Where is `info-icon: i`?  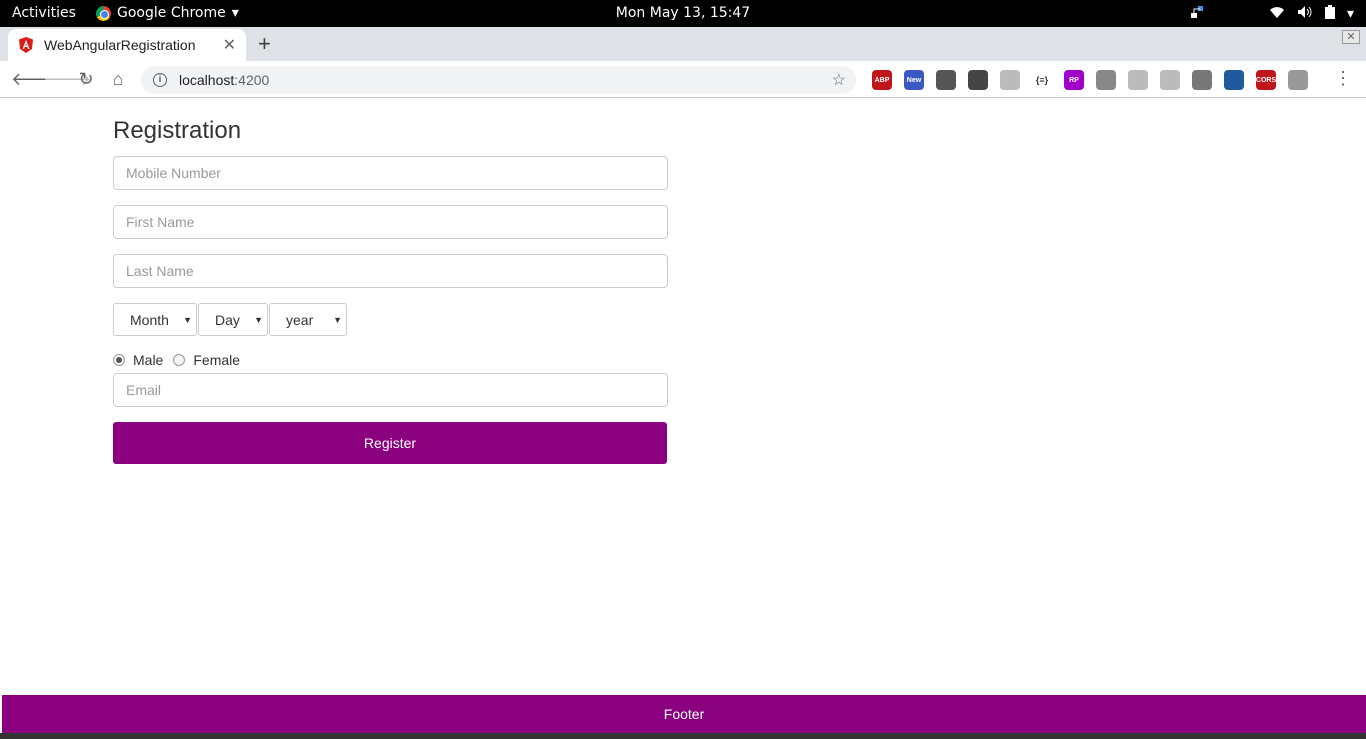 info-icon: i is located at coordinates (160, 80).